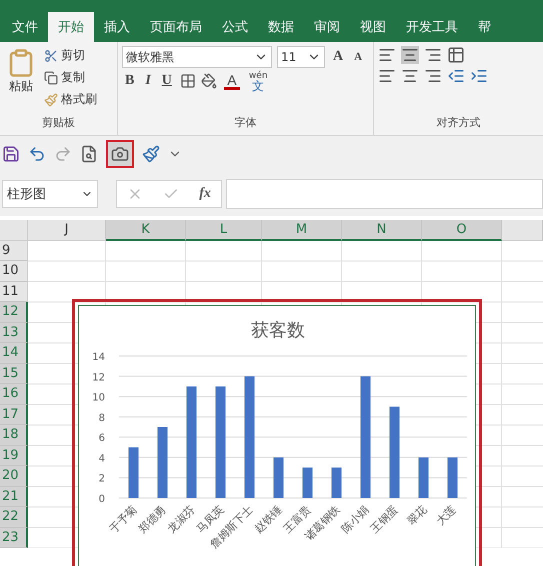 The height and width of the screenshot is (566, 543). I want to click on camera-icon, so click(120, 154).